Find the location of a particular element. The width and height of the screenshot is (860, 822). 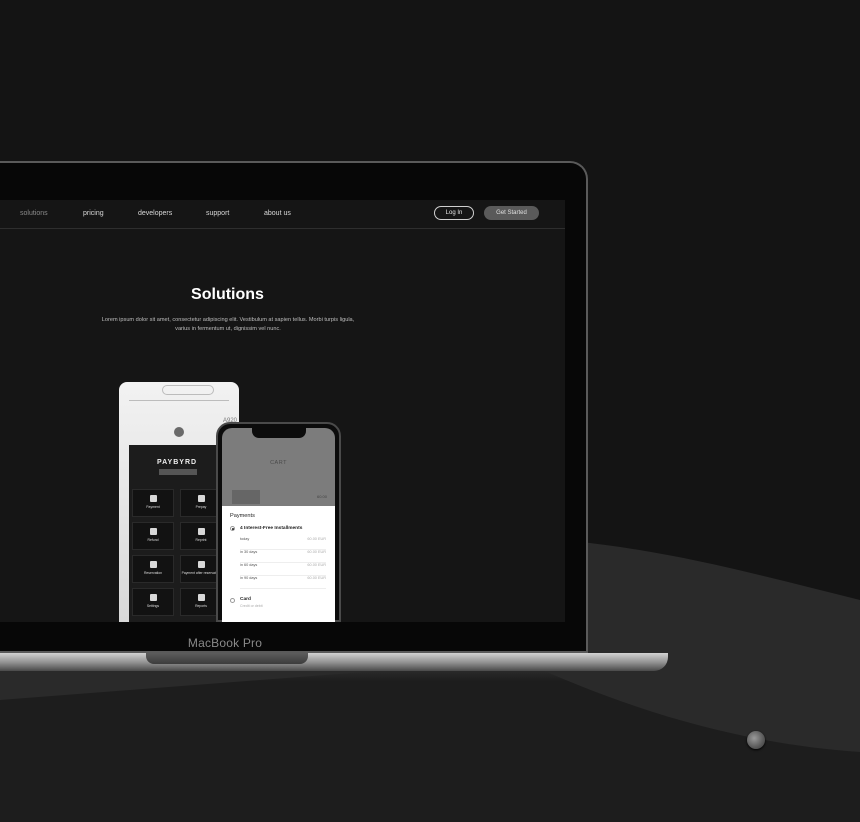

tile-refund: Refund is located at coordinates (153, 536).